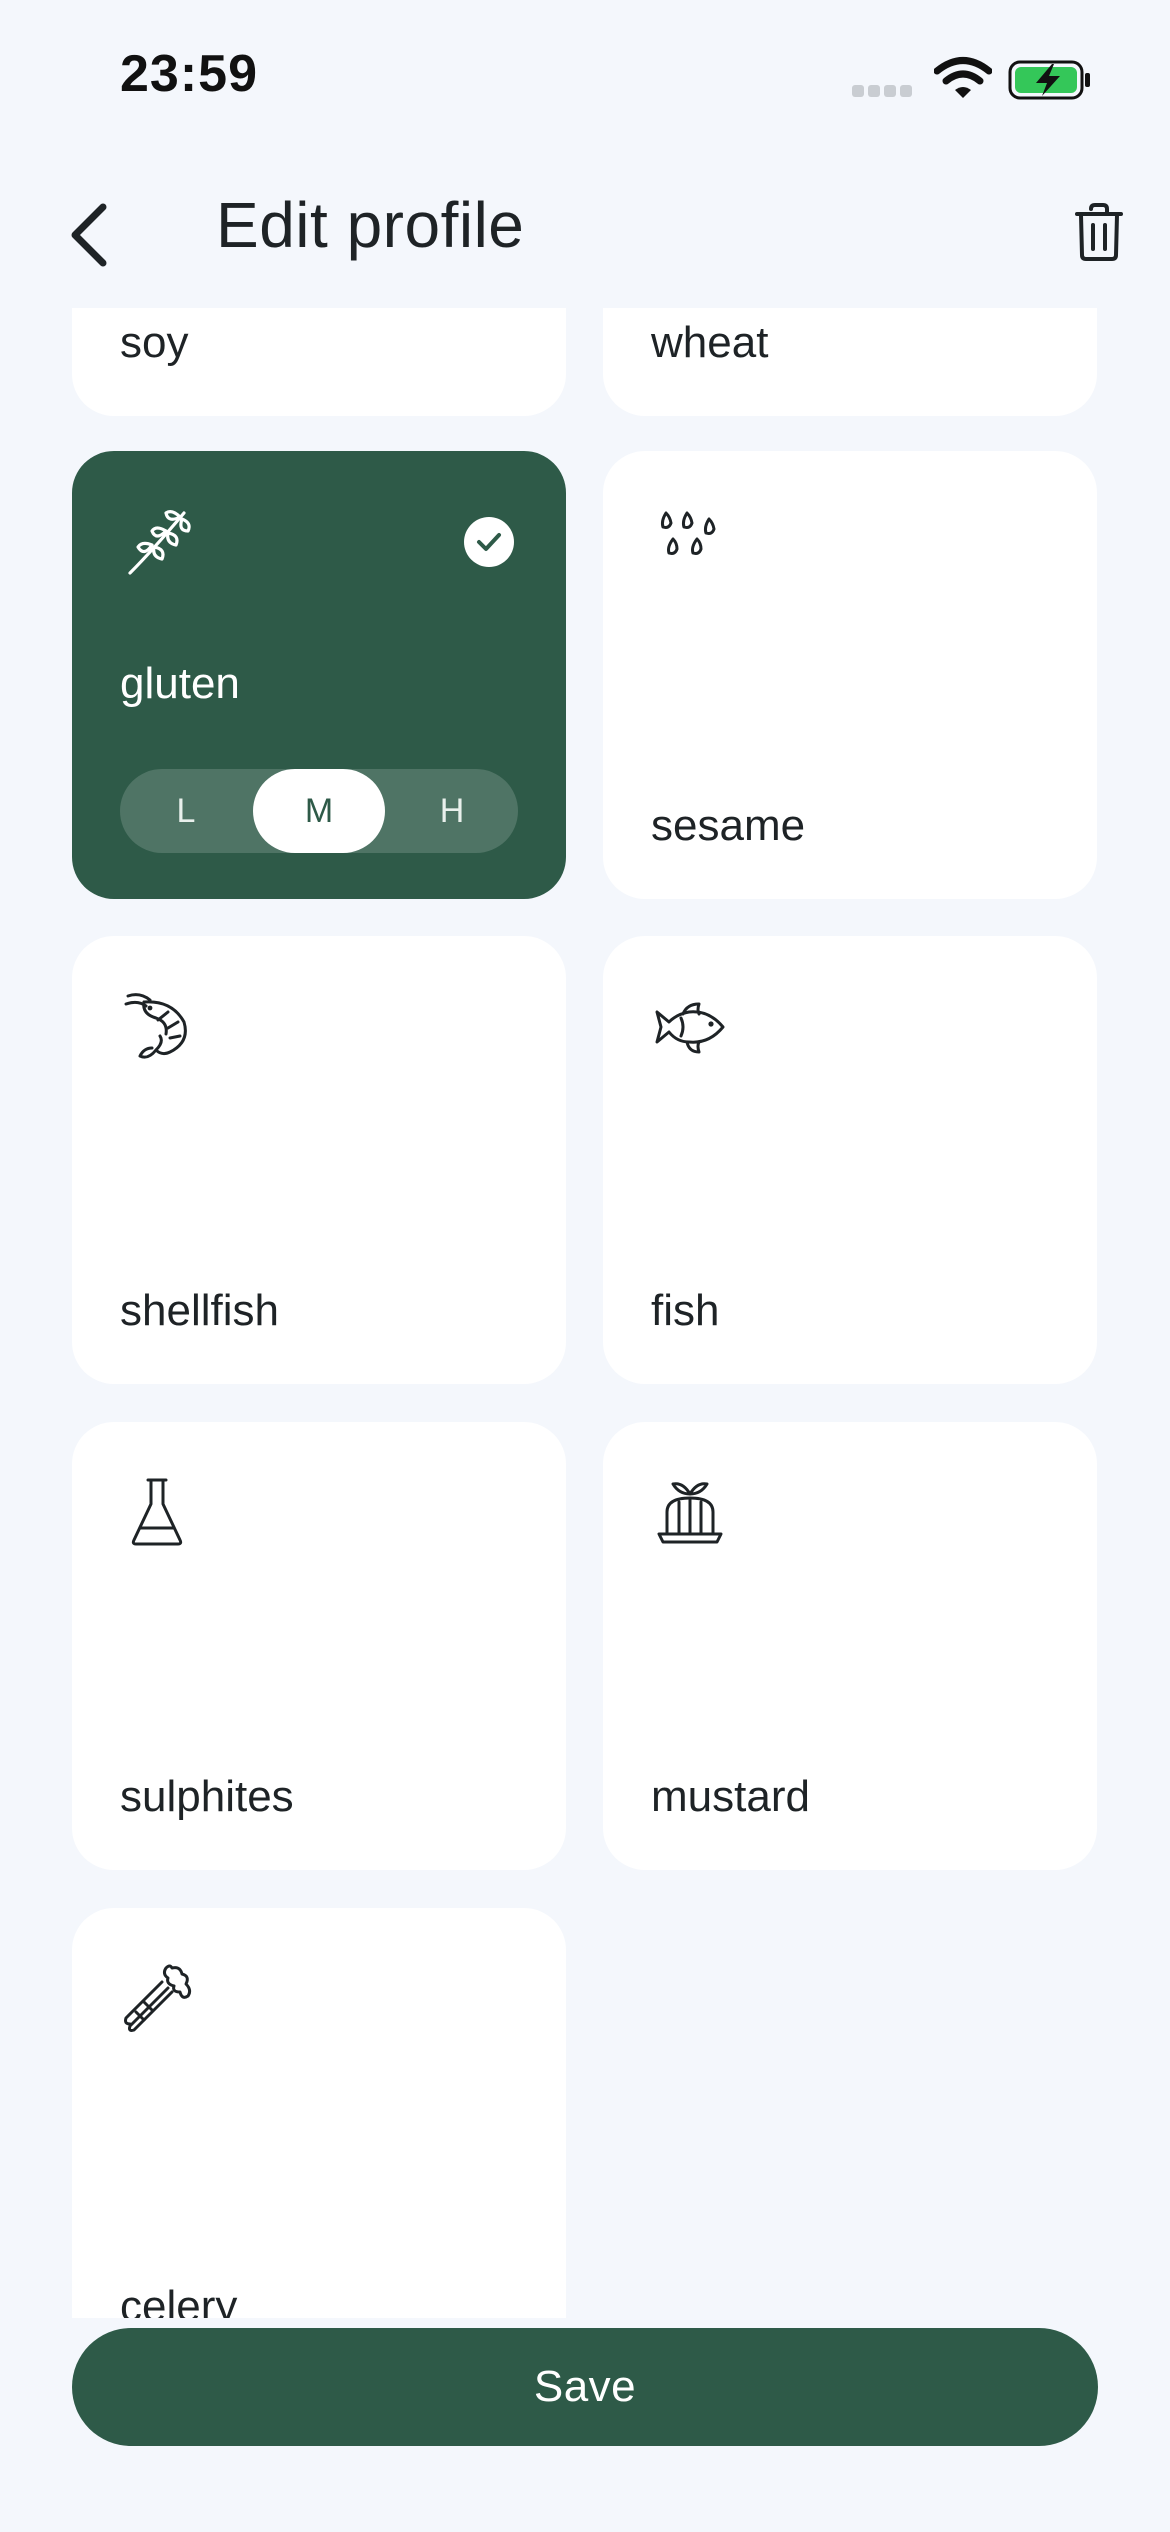 Image resolution: width=1170 pixels, height=2532 pixels. I want to click on allergen-label: sesame, so click(728, 825).